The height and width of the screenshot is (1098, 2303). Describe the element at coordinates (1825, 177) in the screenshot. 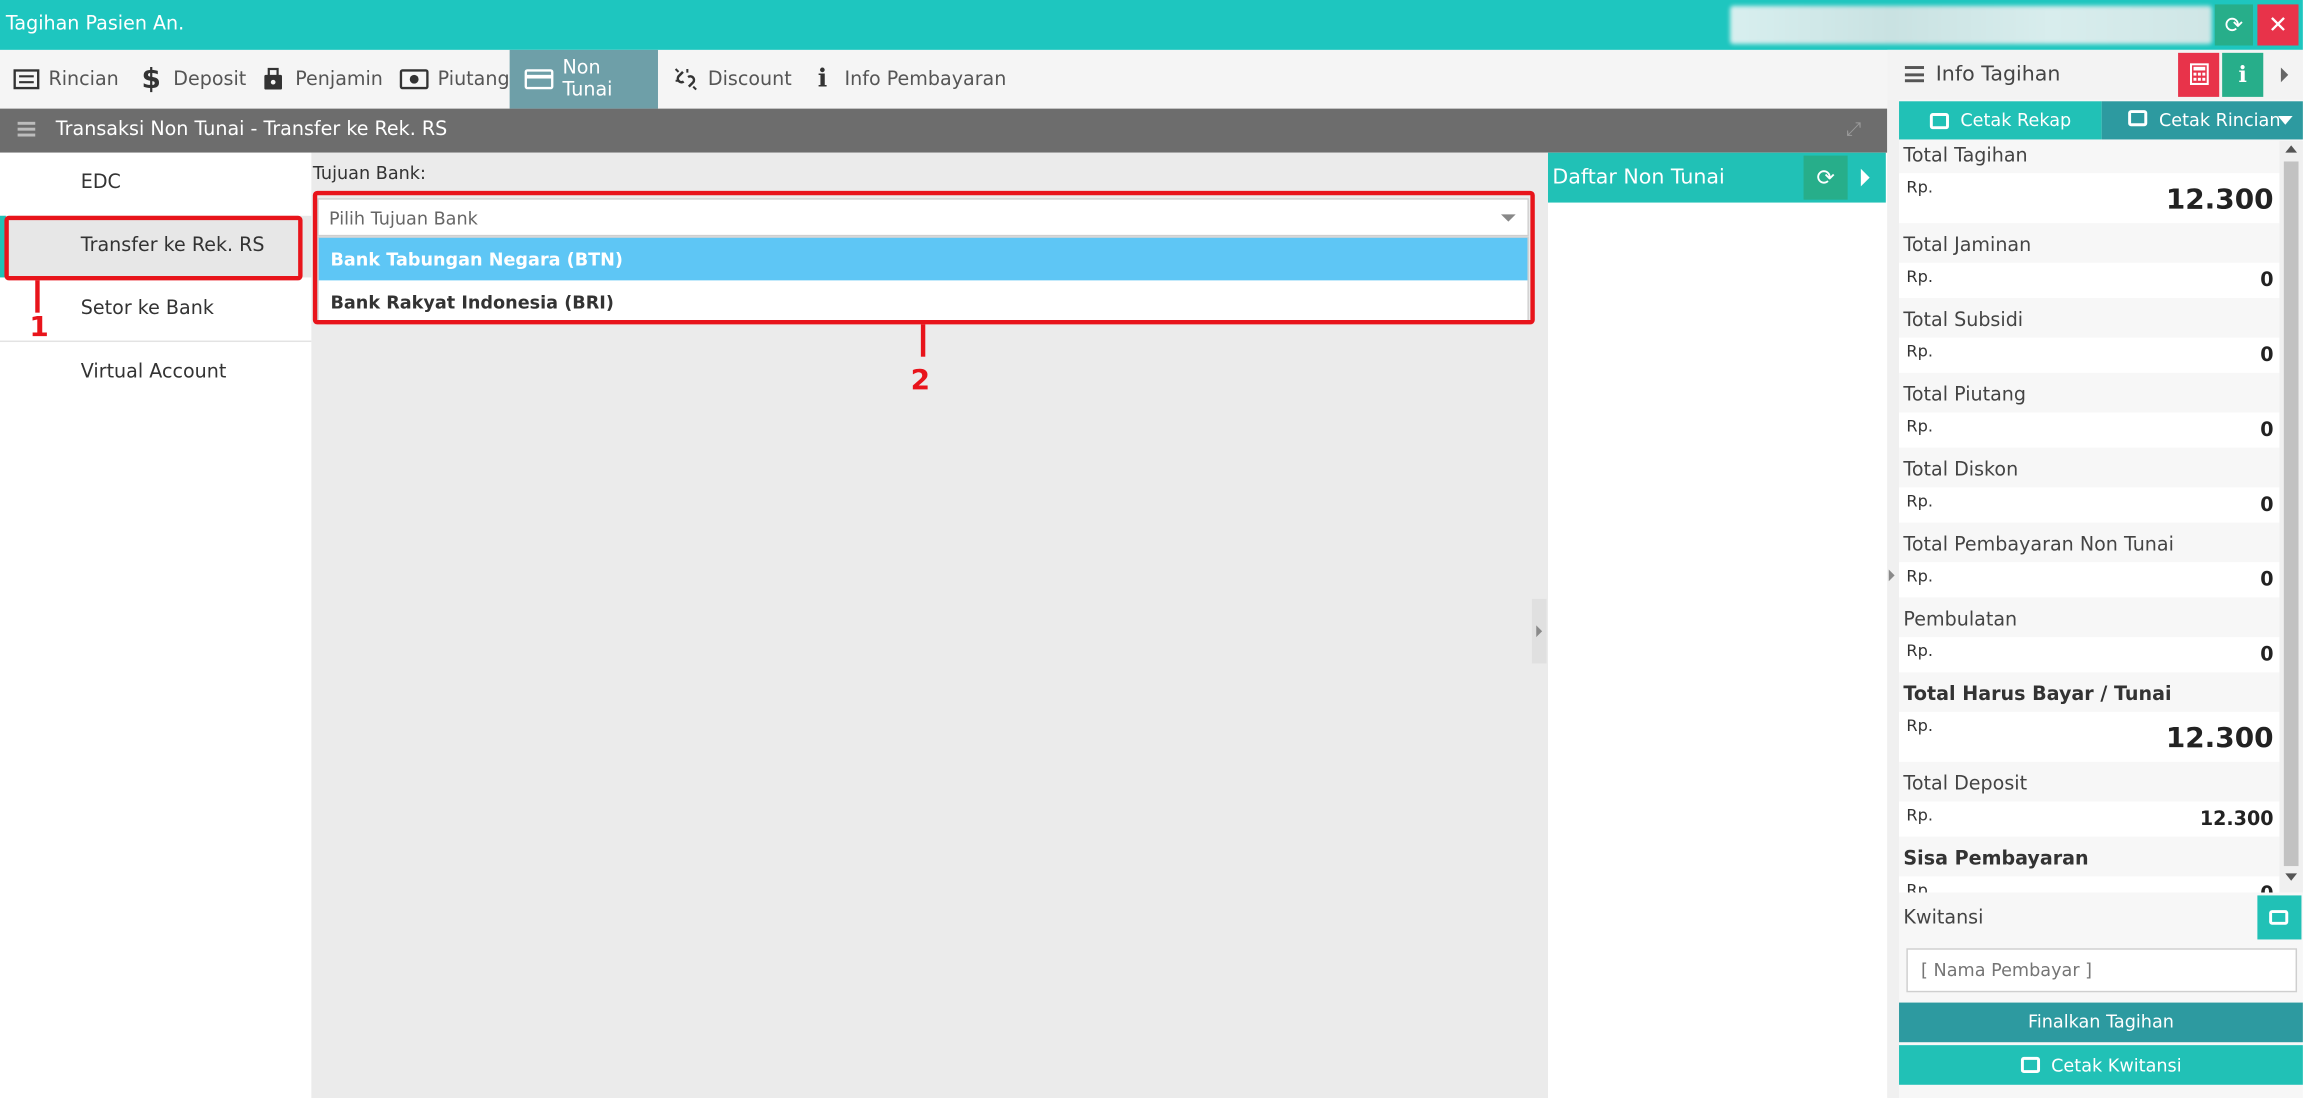

I see `daftar-refresh-button: ⟳` at that location.